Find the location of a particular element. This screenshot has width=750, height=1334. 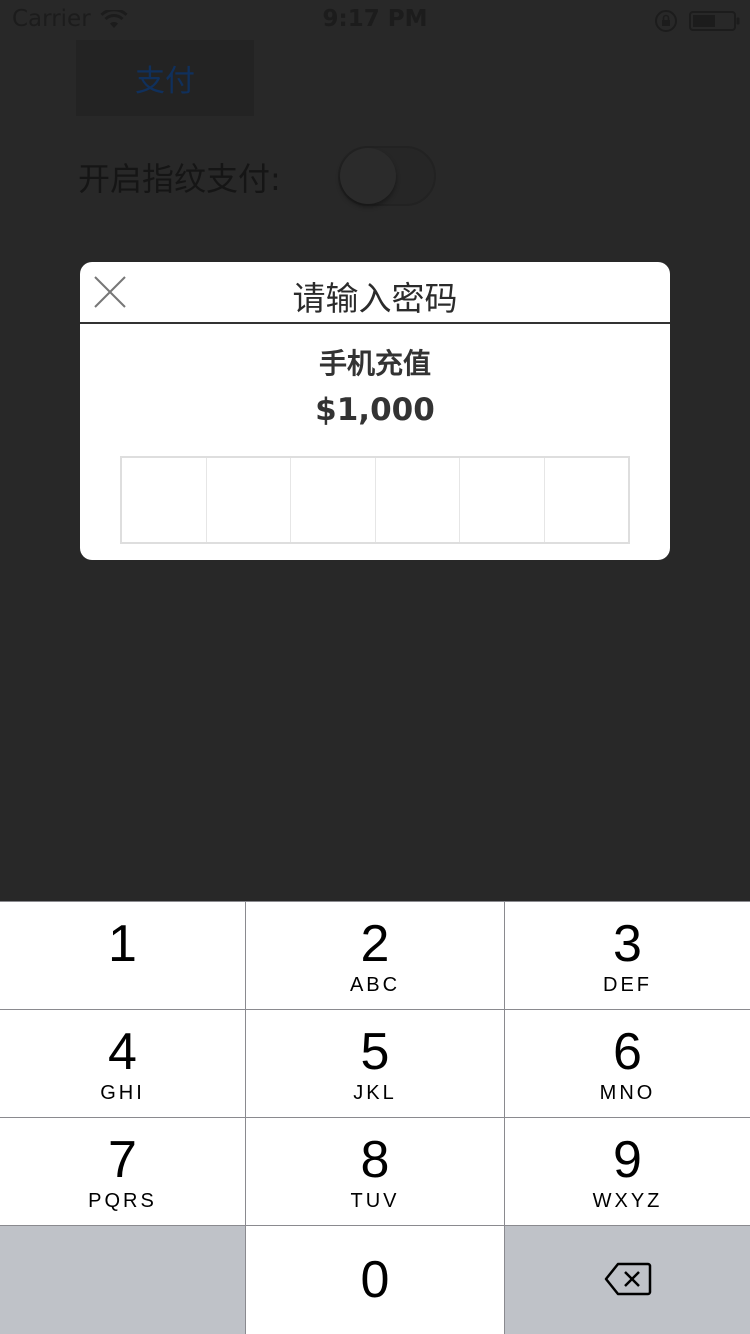

key-8: 8 TUV is located at coordinates (375, 1171).